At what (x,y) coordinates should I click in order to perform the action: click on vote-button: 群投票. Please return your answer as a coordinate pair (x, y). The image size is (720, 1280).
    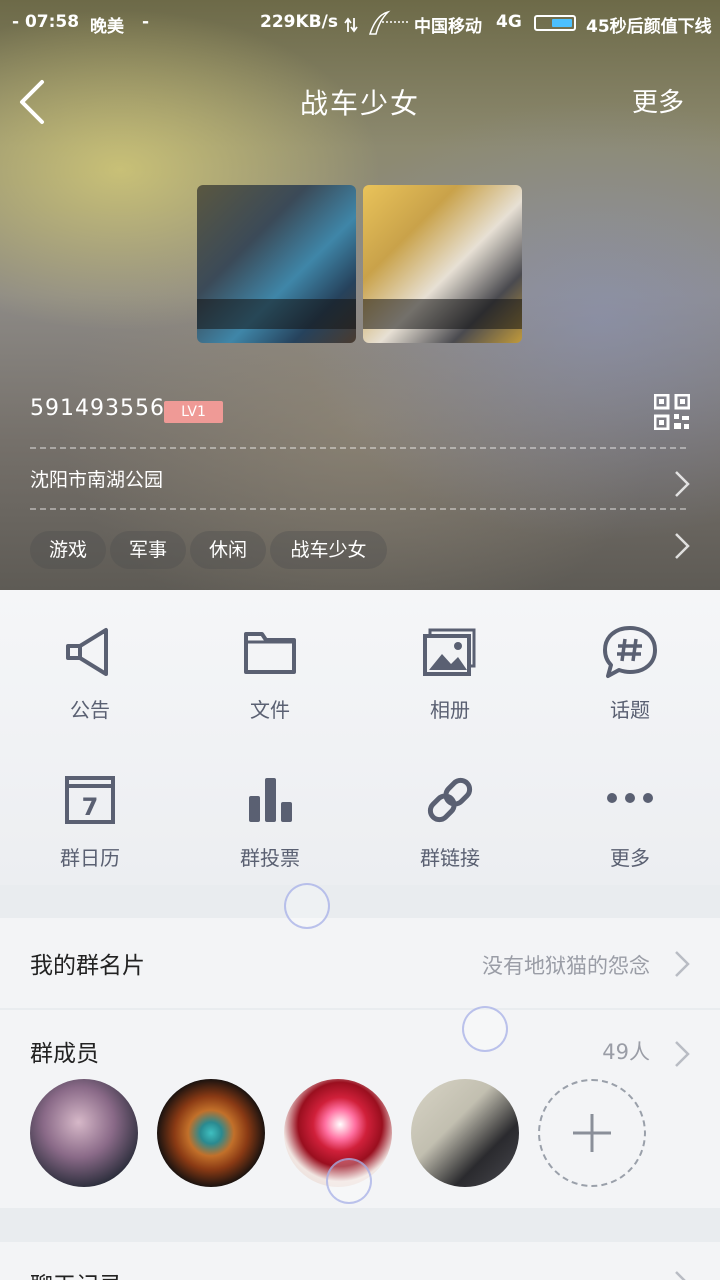
    Looking at the image, I should click on (270, 820).